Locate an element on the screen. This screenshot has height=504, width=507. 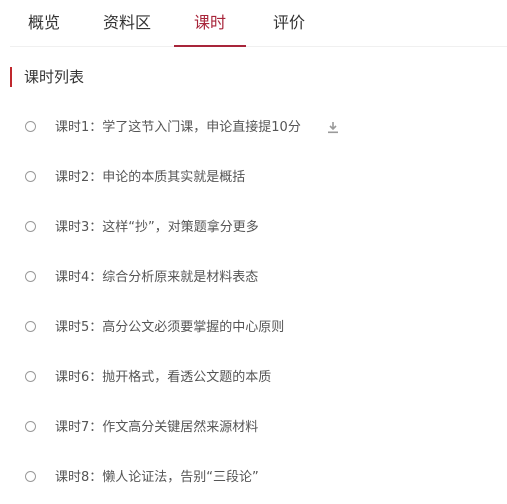
lesson-title: 课时7：作文高分关键居然来源材料 is located at coordinates (157, 427).